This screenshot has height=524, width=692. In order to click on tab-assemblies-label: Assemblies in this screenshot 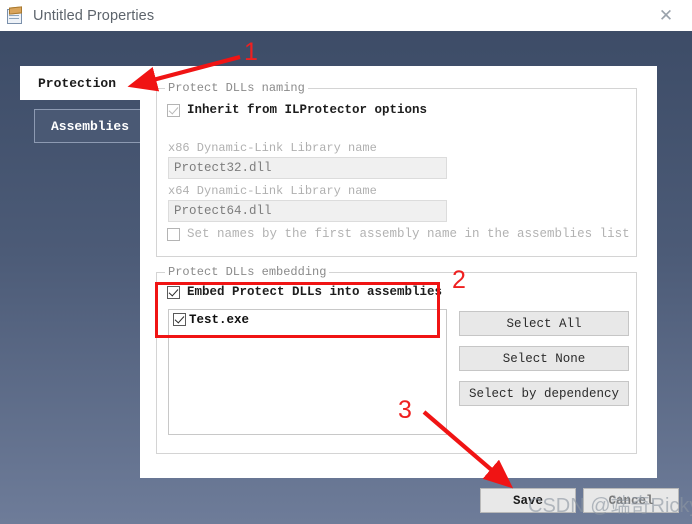, I will do `click(90, 126)`.